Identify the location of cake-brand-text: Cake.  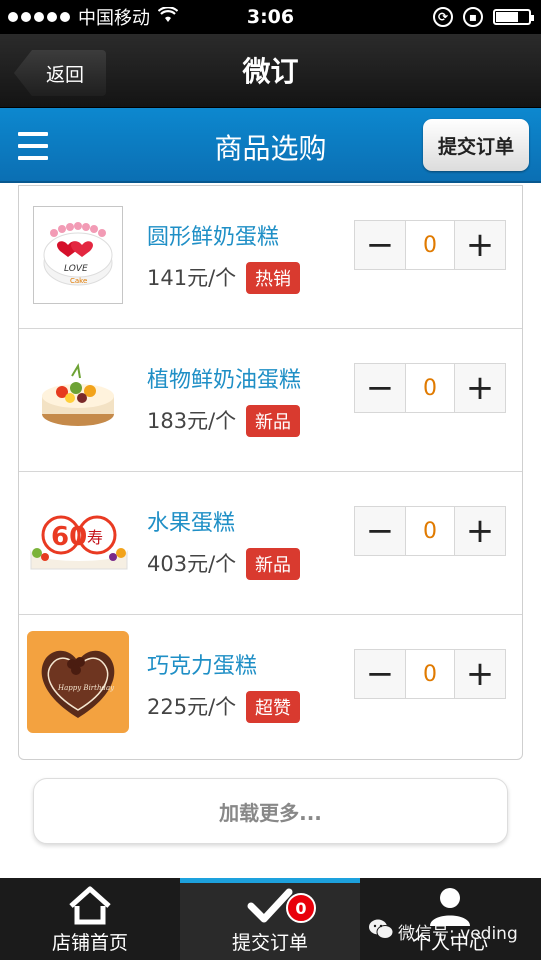
(78, 281).